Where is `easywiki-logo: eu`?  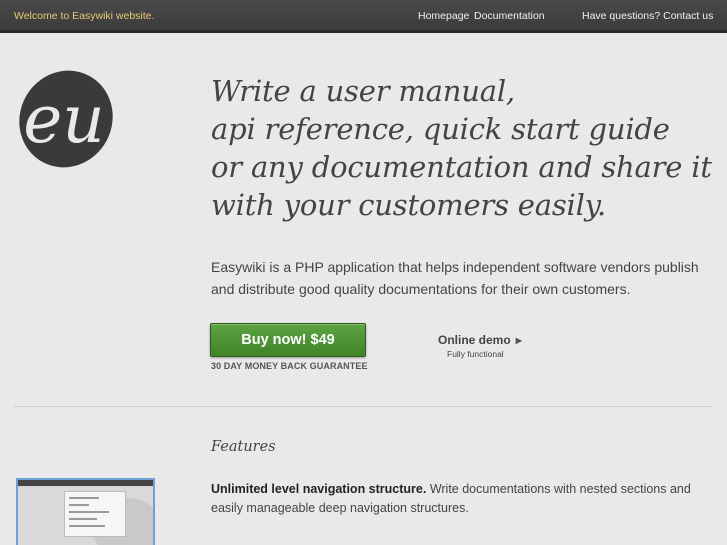
easywiki-logo: eu is located at coordinates (64, 120).